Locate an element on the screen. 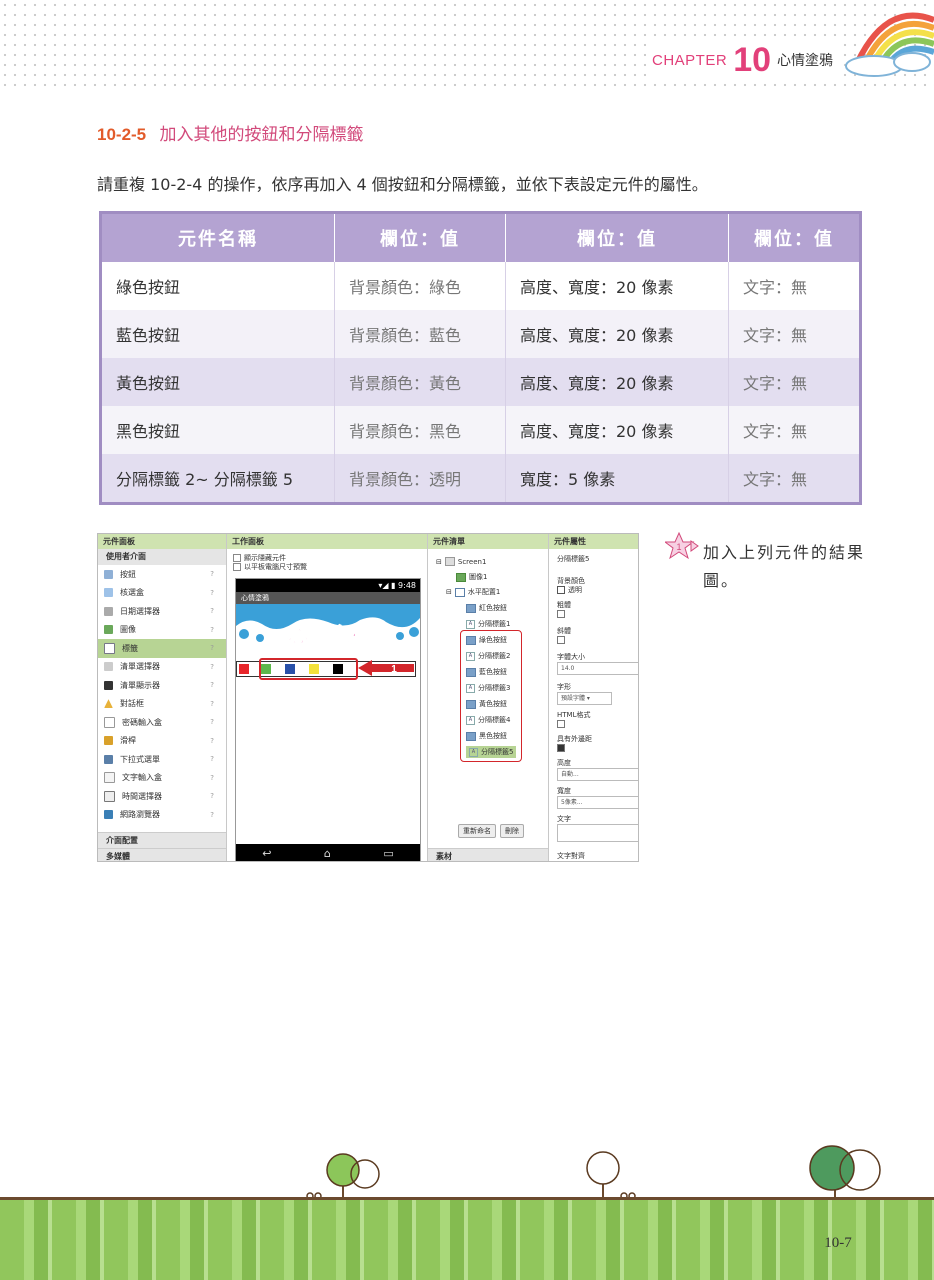  palette-item-notifier: 對話框? is located at coordinates (162, 704).